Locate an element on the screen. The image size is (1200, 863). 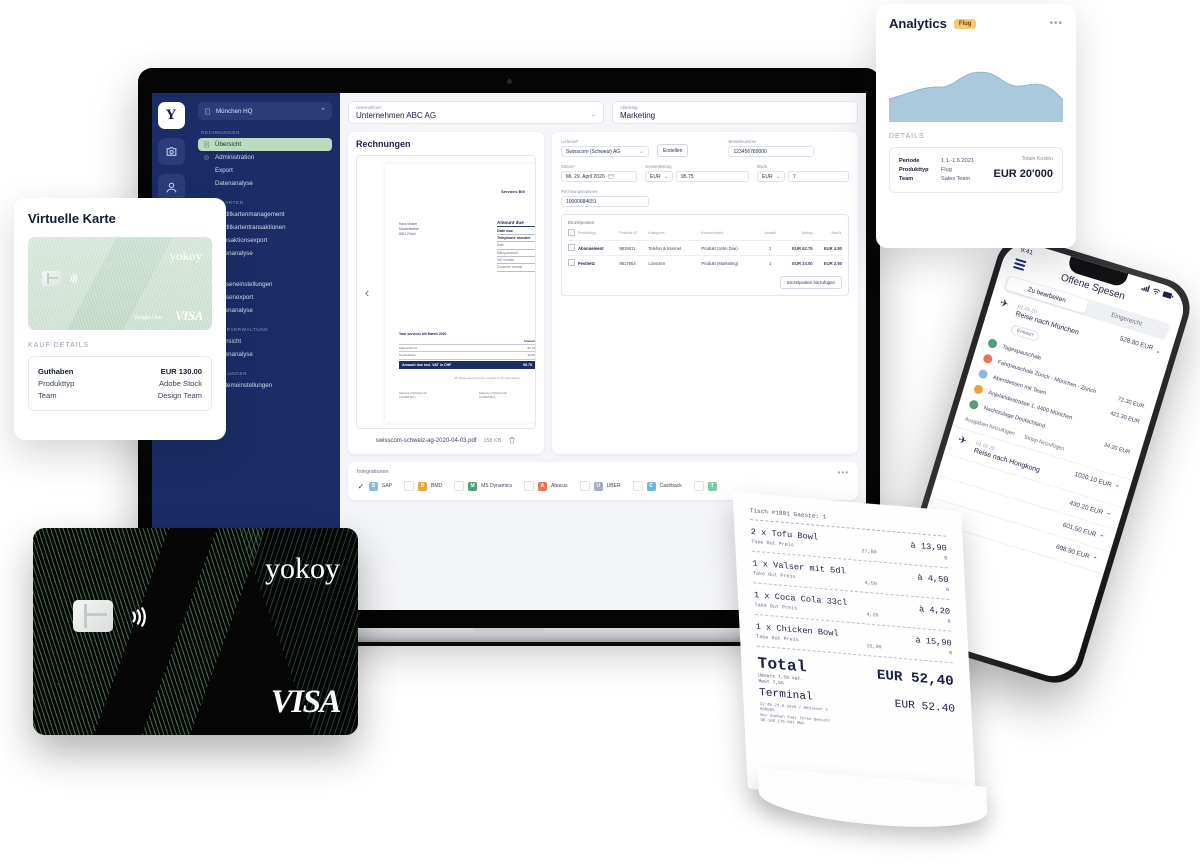
supplier-label: Lieferant* is located at coordinates (570, 141).